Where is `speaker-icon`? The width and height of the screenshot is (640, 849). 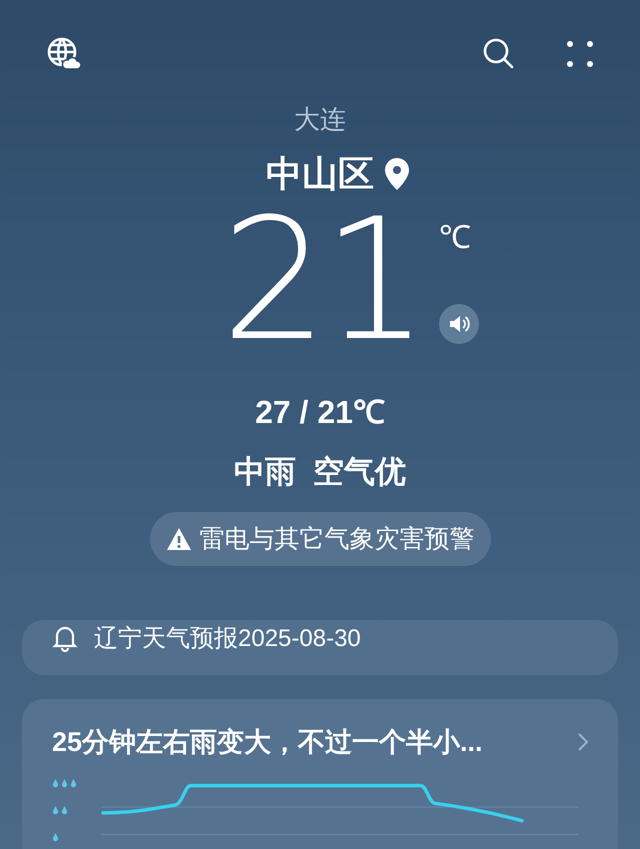
speaker-icon is located at coordinates (459, 324).